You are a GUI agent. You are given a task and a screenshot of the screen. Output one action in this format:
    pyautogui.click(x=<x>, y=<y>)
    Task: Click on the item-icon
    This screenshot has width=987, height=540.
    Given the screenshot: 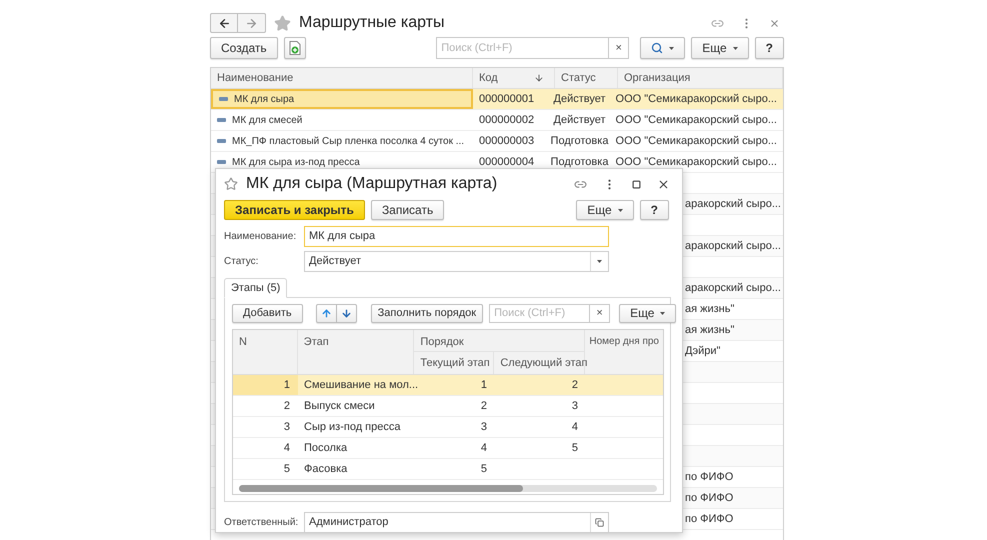 What is the action you would take?
    pyautogui.click(x=221, y=120)
    